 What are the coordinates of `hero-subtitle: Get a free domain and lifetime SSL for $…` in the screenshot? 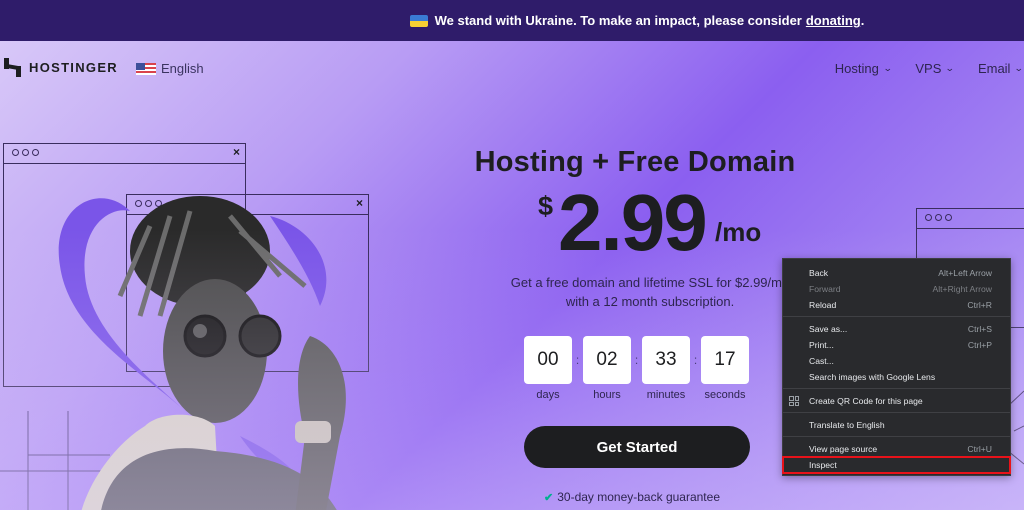 It's located at (635, 292).